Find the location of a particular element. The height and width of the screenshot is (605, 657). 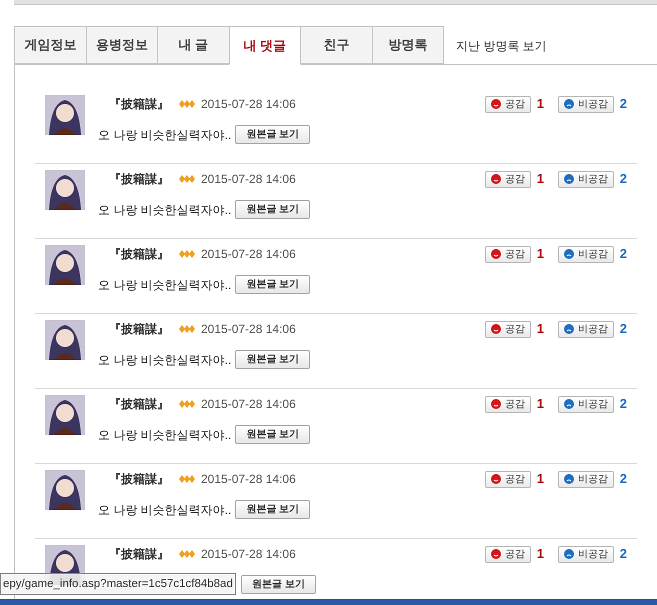

tab: 친구 is located at coordinates (336, 45).